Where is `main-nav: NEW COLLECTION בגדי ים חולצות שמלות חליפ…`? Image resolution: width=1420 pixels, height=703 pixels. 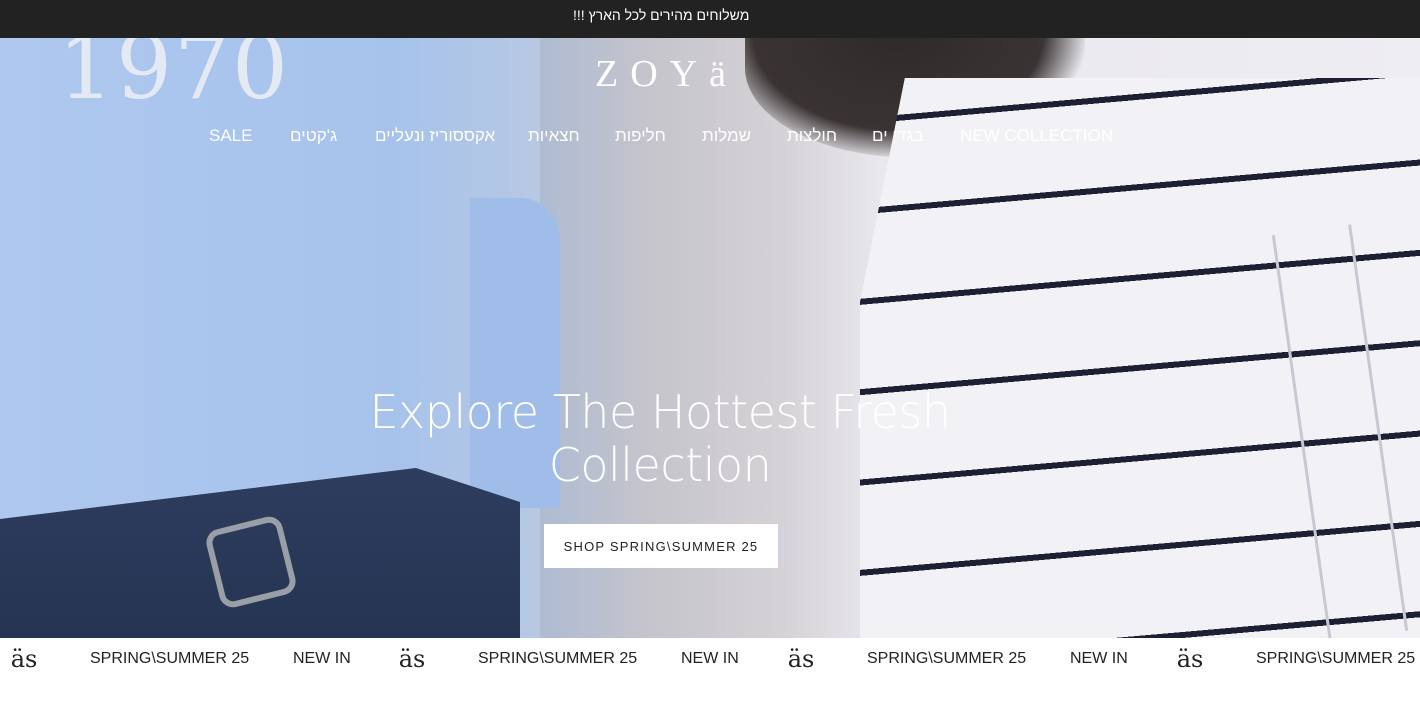 main-nav: NEW COLLECTION בגדי ים חולצות שמלות חליפ… is located at coordinates (710, 138).